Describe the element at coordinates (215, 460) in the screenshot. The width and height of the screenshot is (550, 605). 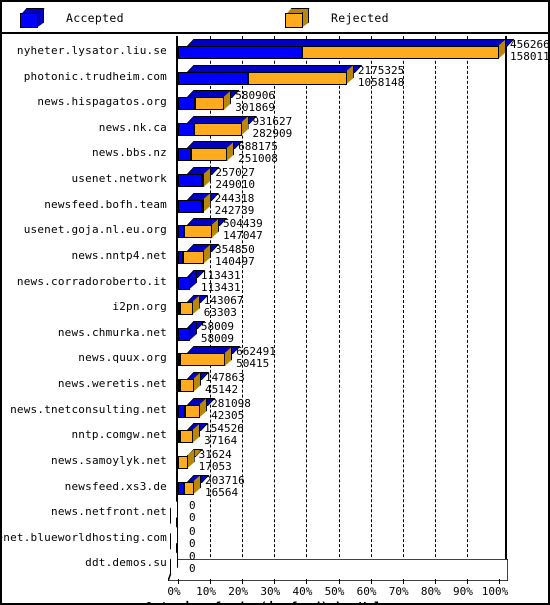
I see `value-labels: 31624 17053` at that location.